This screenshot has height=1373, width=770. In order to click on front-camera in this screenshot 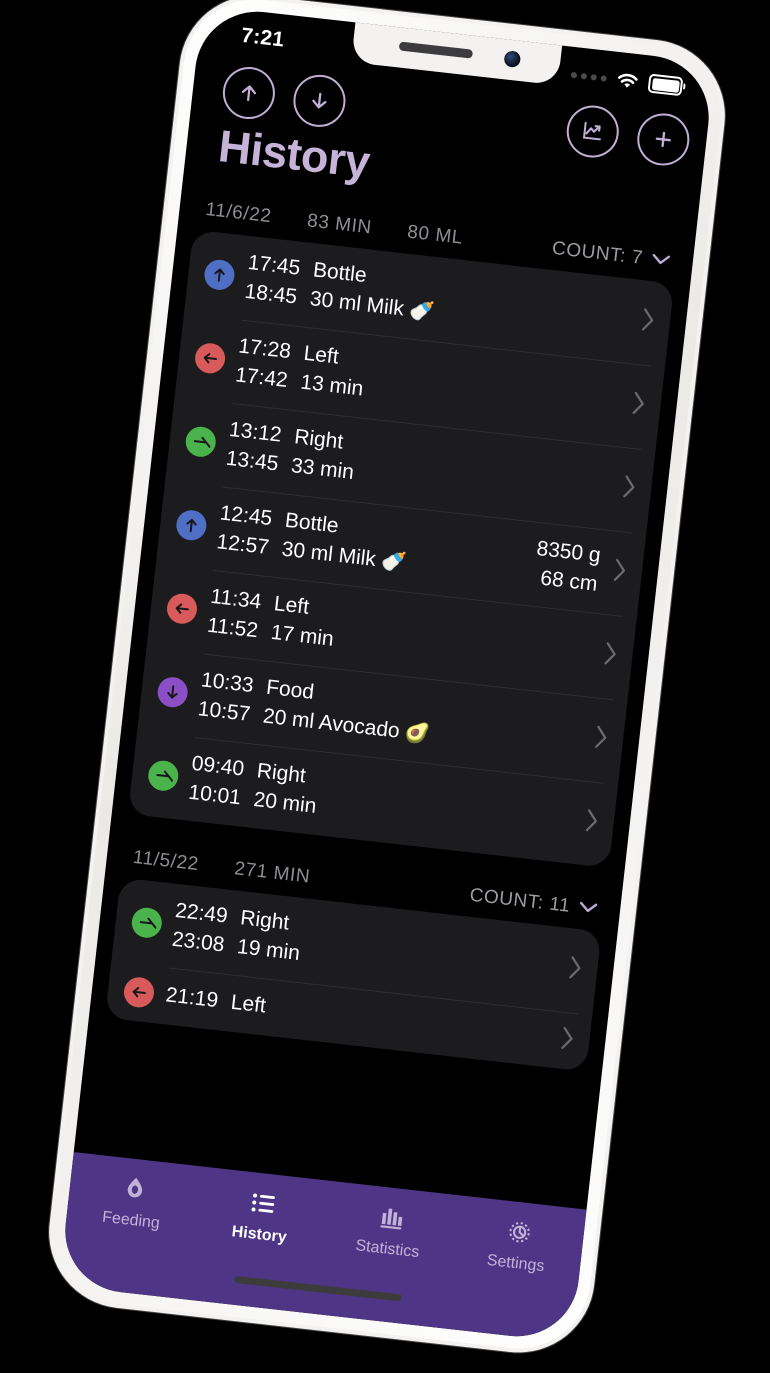, I will do `click(512, 59)`.